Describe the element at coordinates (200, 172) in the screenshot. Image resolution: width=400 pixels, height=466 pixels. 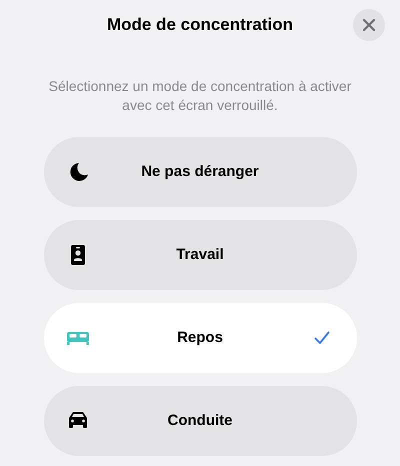
I see `focus-mode-option: Ne pas déranger` at that location.